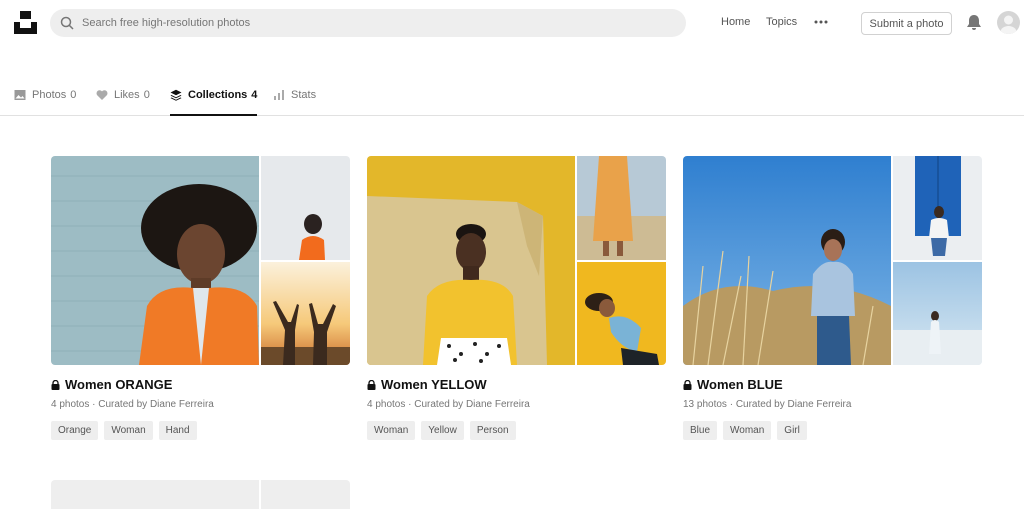 Image resolution: width=1024 pixels, height=509 pixels. I want to click on tag-chip: Hand, so click(177, 430).